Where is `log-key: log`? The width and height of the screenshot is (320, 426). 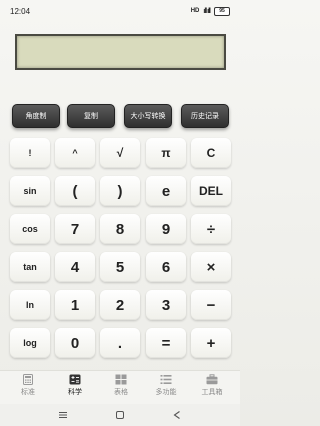
log-key: log is located at coordinates (30, 343).